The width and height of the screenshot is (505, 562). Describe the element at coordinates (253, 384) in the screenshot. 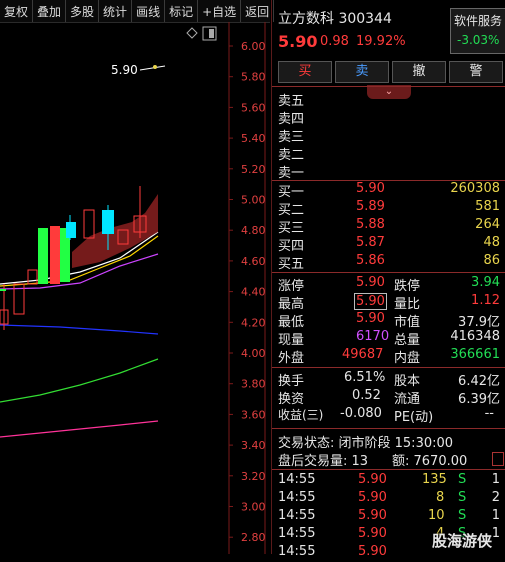

I see `y-axis-label: 3.80` at that location.